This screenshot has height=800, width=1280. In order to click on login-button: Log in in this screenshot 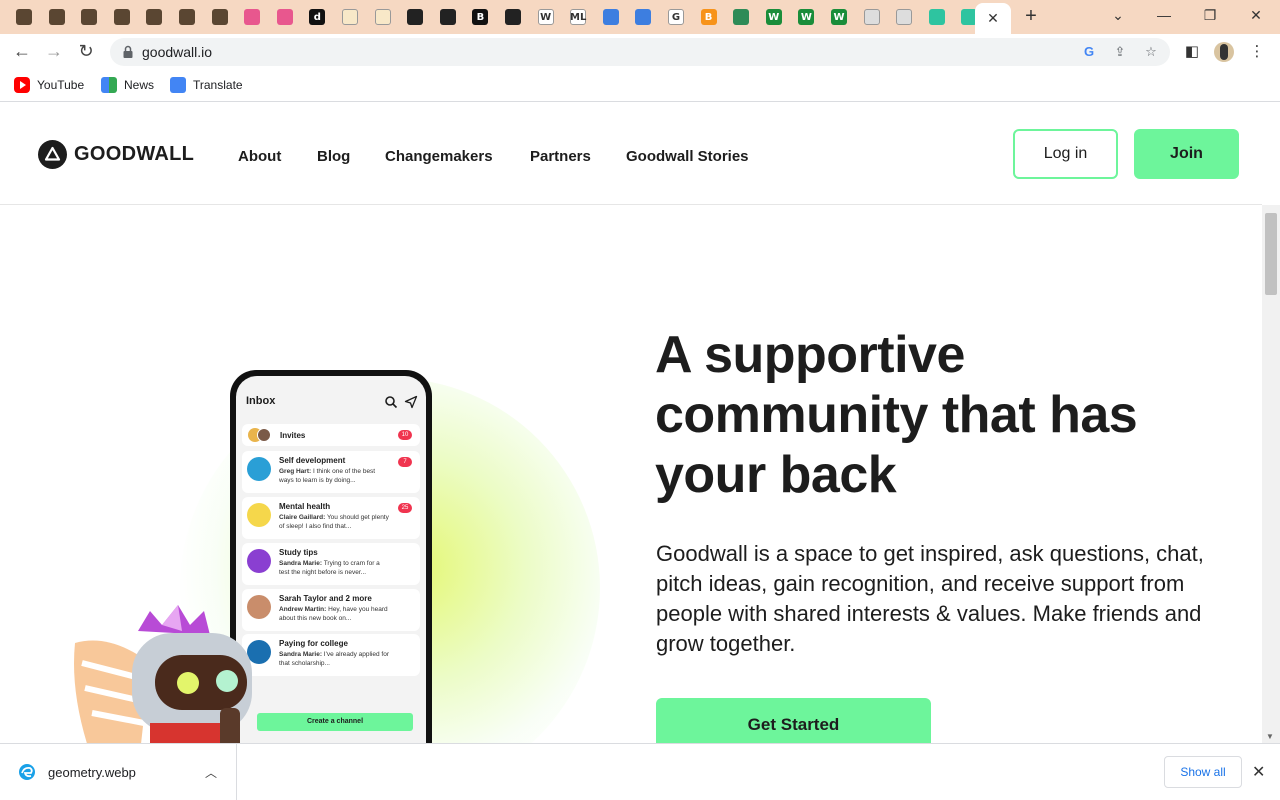, I will do `click(1065, 154)`.